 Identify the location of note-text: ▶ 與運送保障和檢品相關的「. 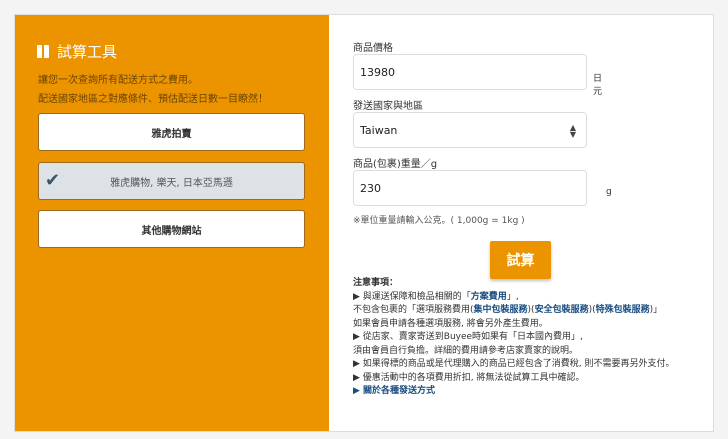
(412, 296).